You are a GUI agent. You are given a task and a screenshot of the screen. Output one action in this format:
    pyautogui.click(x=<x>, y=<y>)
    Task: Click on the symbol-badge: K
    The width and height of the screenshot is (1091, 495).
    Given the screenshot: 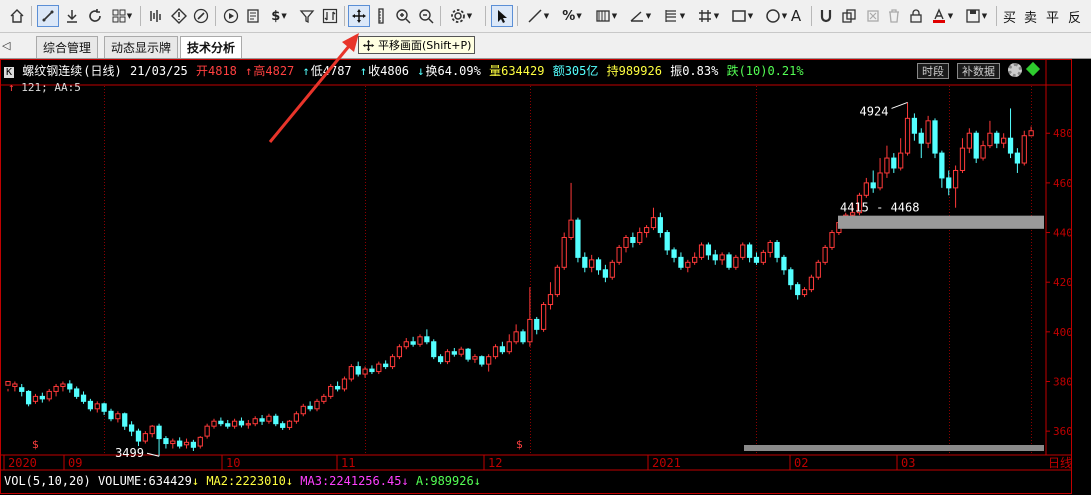 What is the action you would take?
    pyautogui.click(x=9, y=72)
    